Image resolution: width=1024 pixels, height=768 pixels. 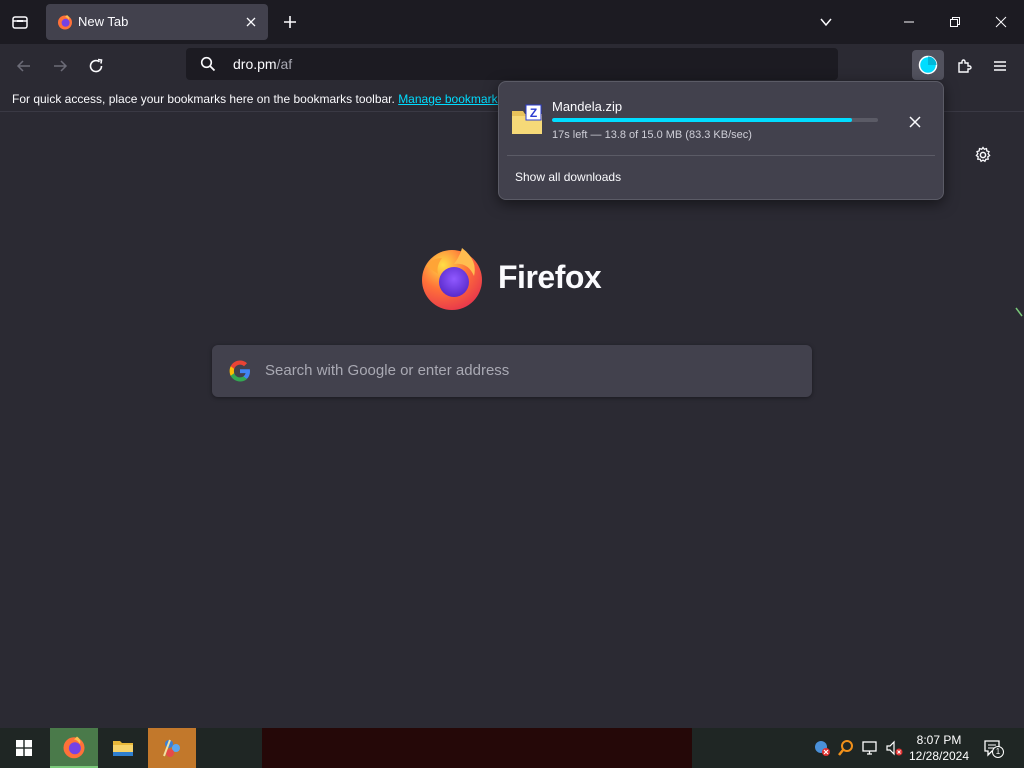 I want to click on volume-muted-icon, so click(x=894, y=748).